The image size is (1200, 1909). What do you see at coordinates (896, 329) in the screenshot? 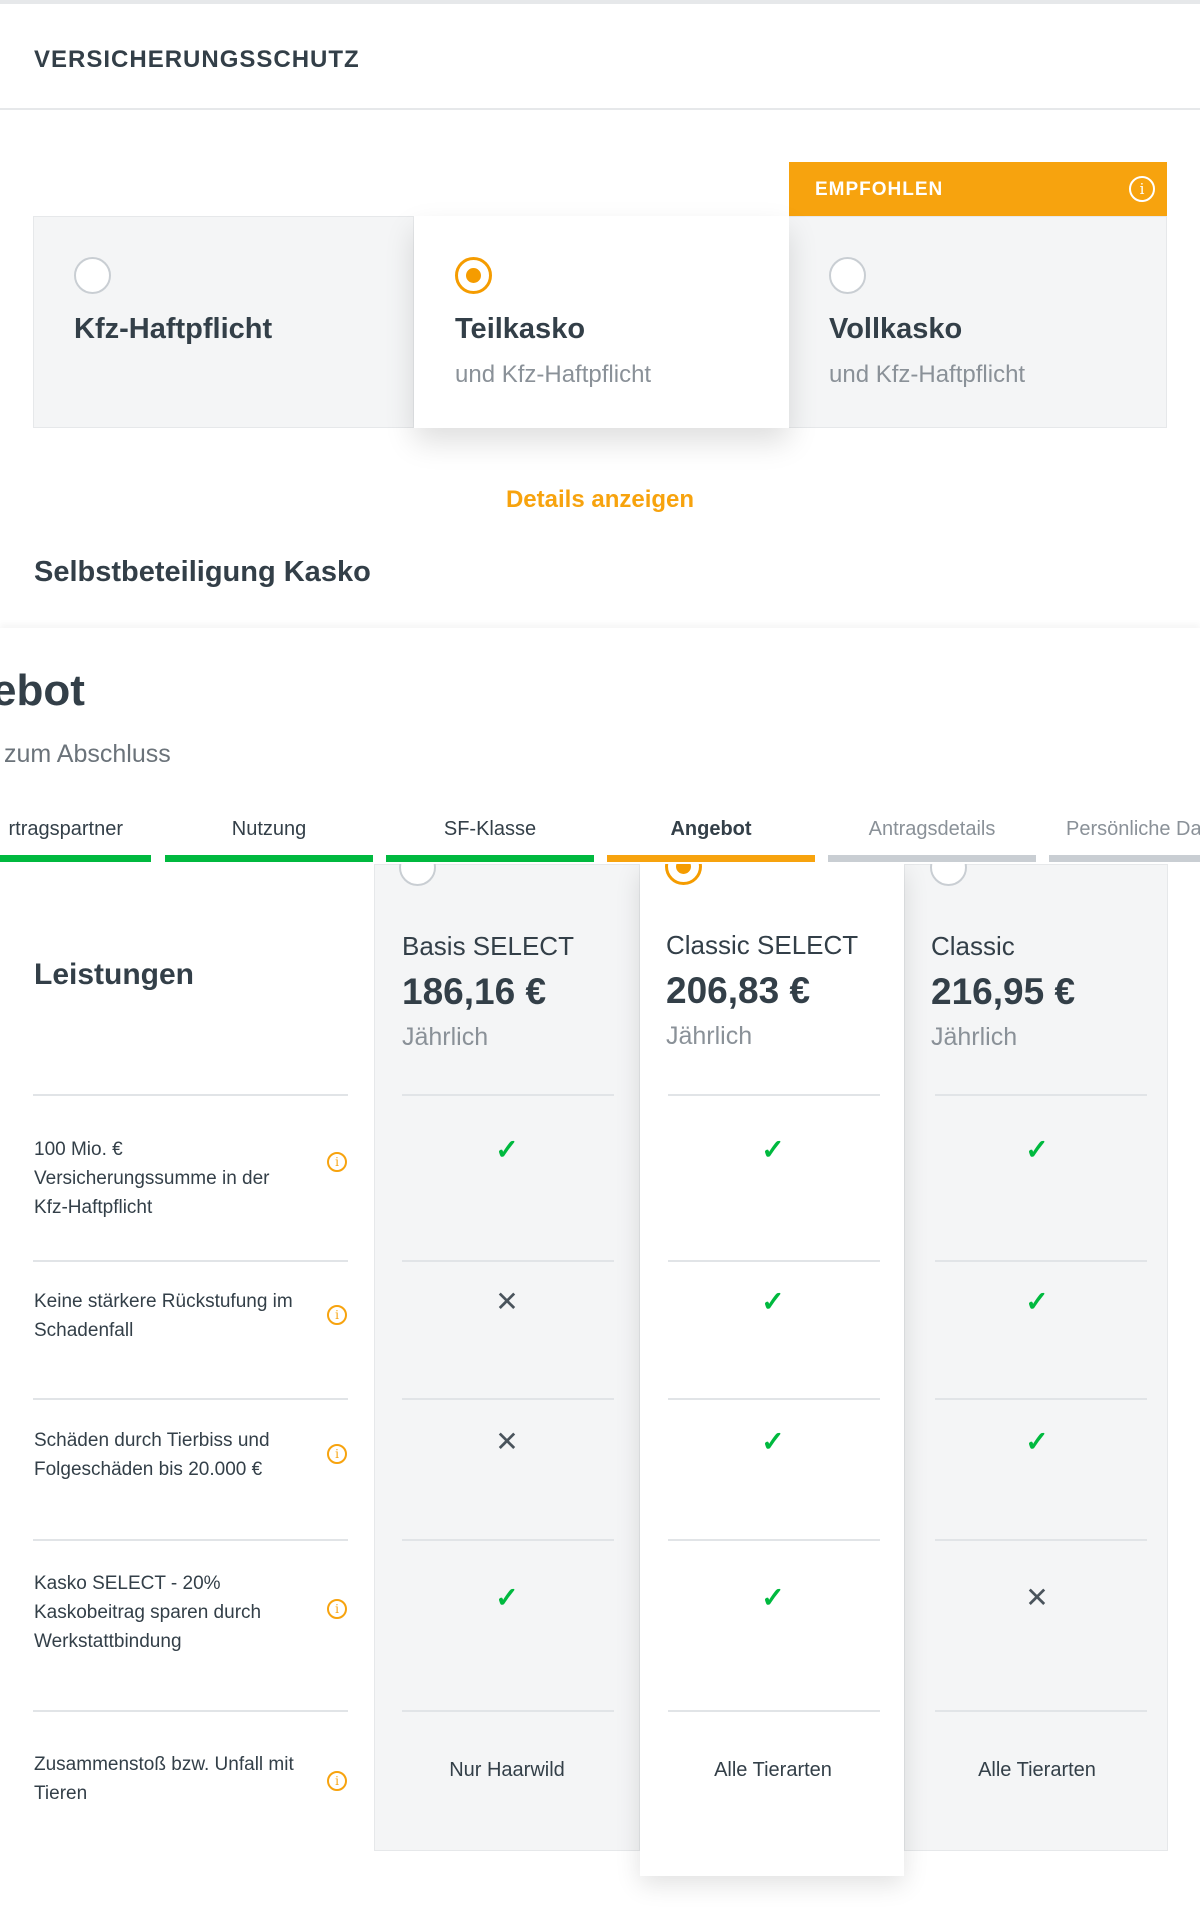
I see `coverage-option-title: Vollkasko` at bounding box center [896, 329].